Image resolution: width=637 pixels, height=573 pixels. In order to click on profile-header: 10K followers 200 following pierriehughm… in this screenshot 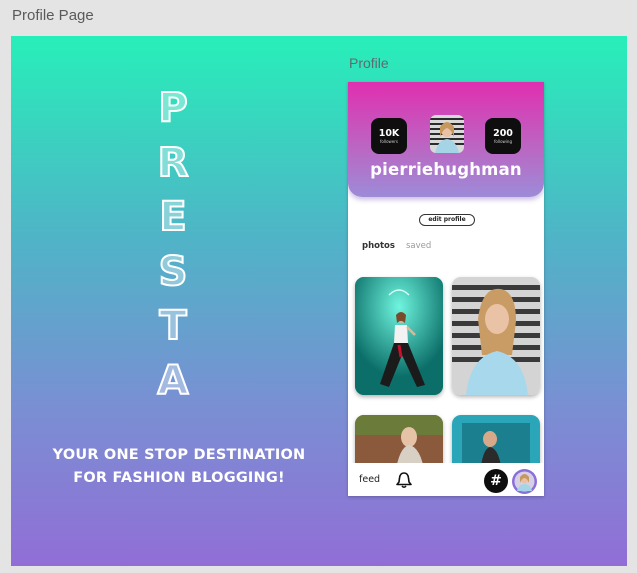, I will do `click(446, 139)`.